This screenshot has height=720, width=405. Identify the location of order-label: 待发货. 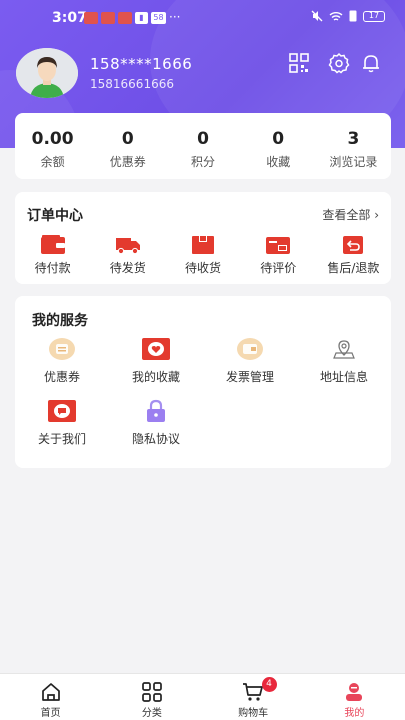
(127, 268).